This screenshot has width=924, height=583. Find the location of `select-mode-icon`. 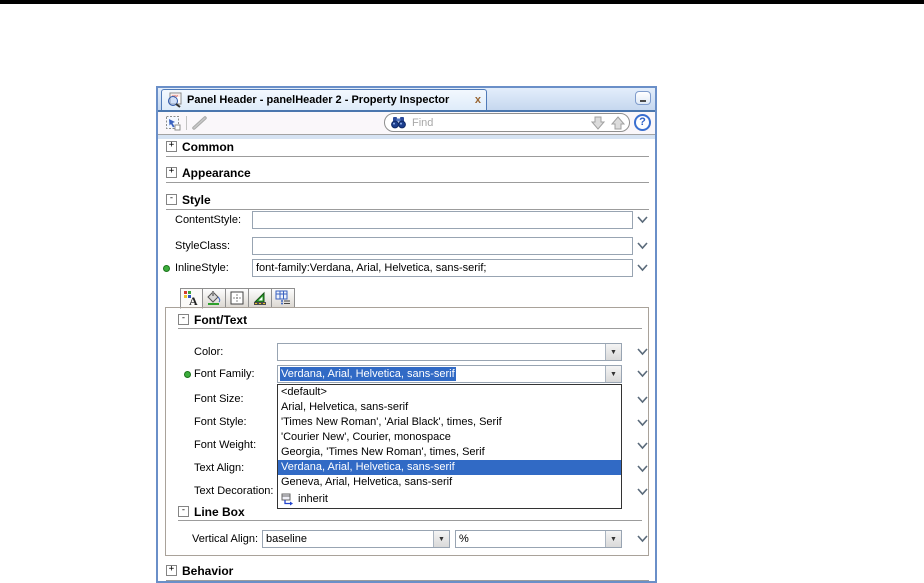

select-mode-icon is located at coordinates (173, 123).